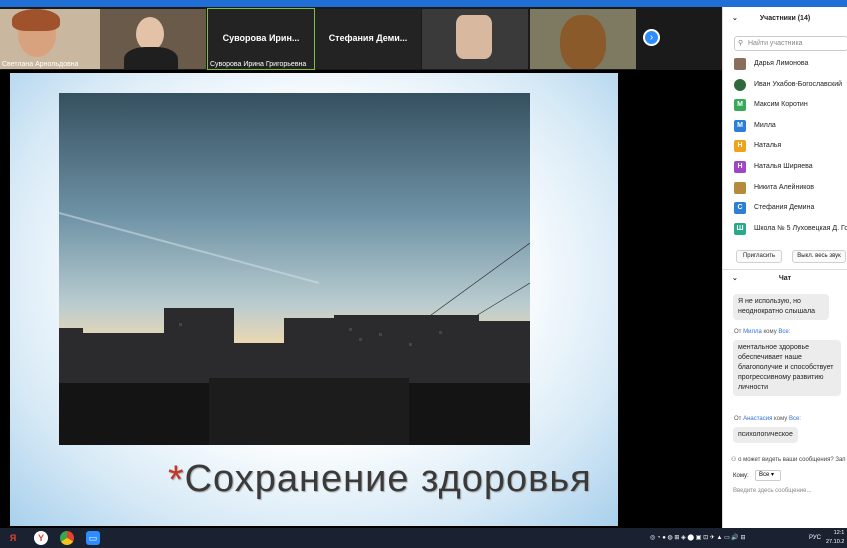  Describe the element at coordinates (741, 43) in the screenshot. I see `search-icon: ⚲` at that location.